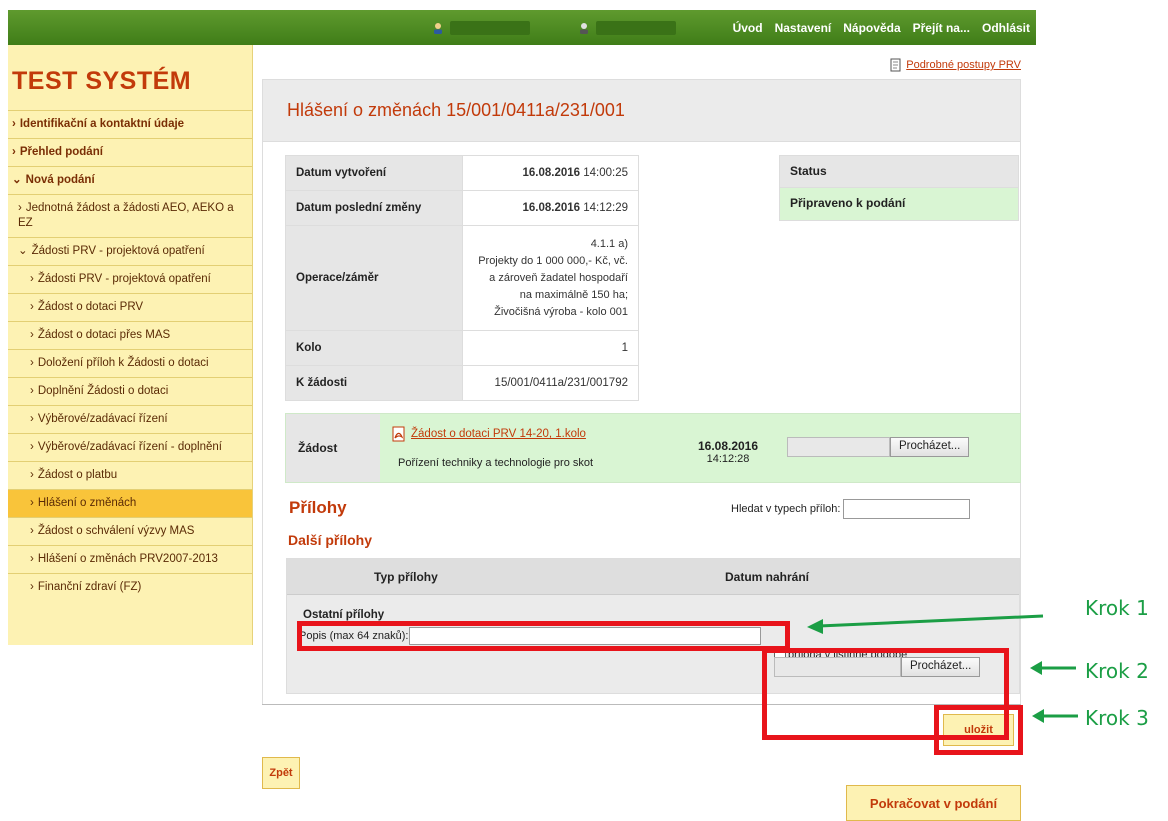 Image resolution: width=1168 pixels, height=821 pixels. I want to click on nav-uvod: Úvod, so click(748, 28).